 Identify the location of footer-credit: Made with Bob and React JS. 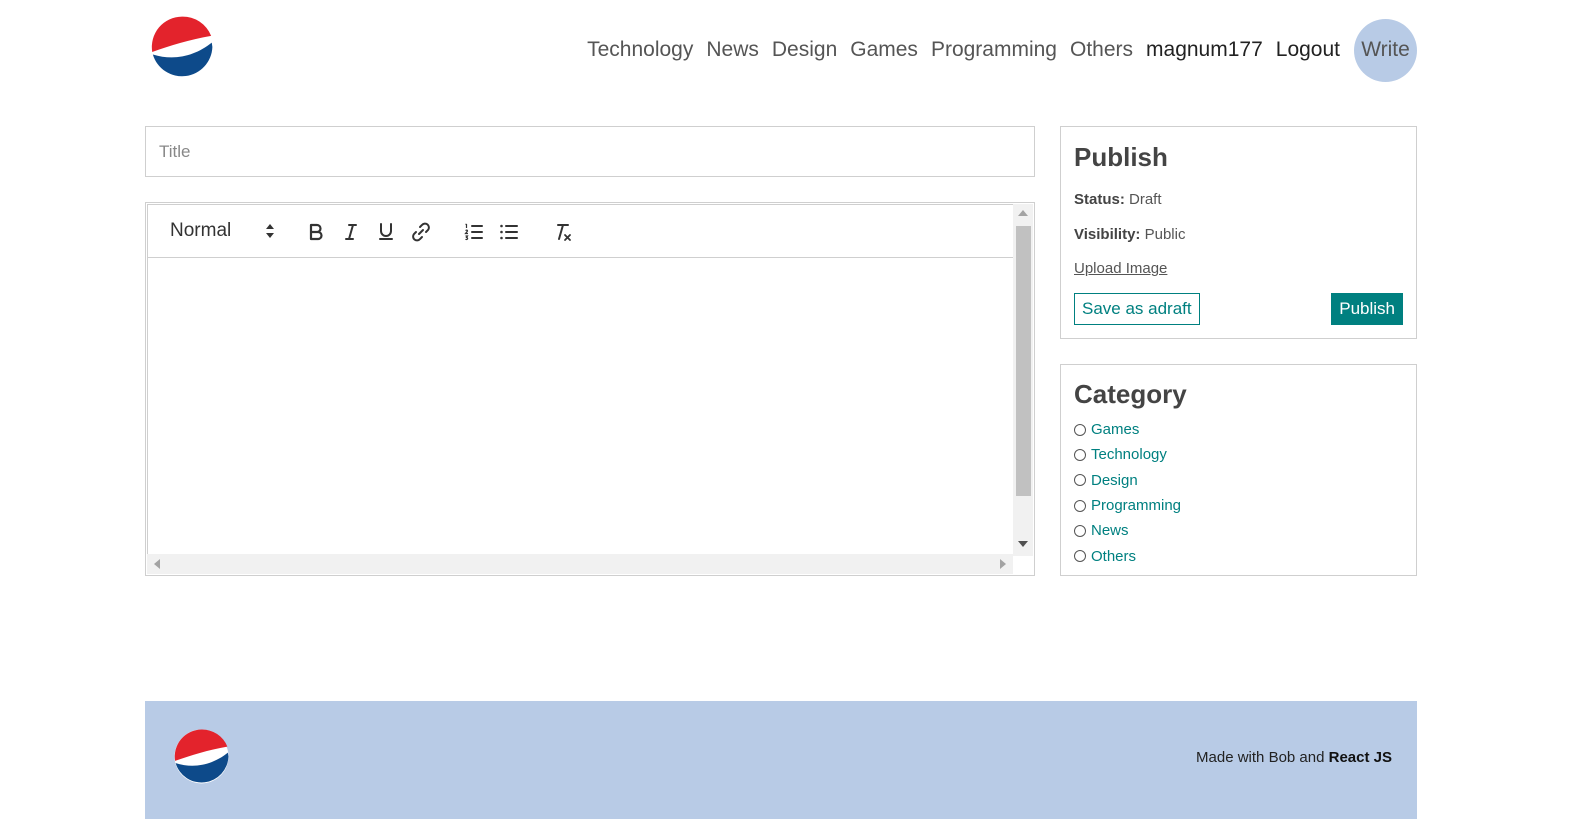
(1294, 757).